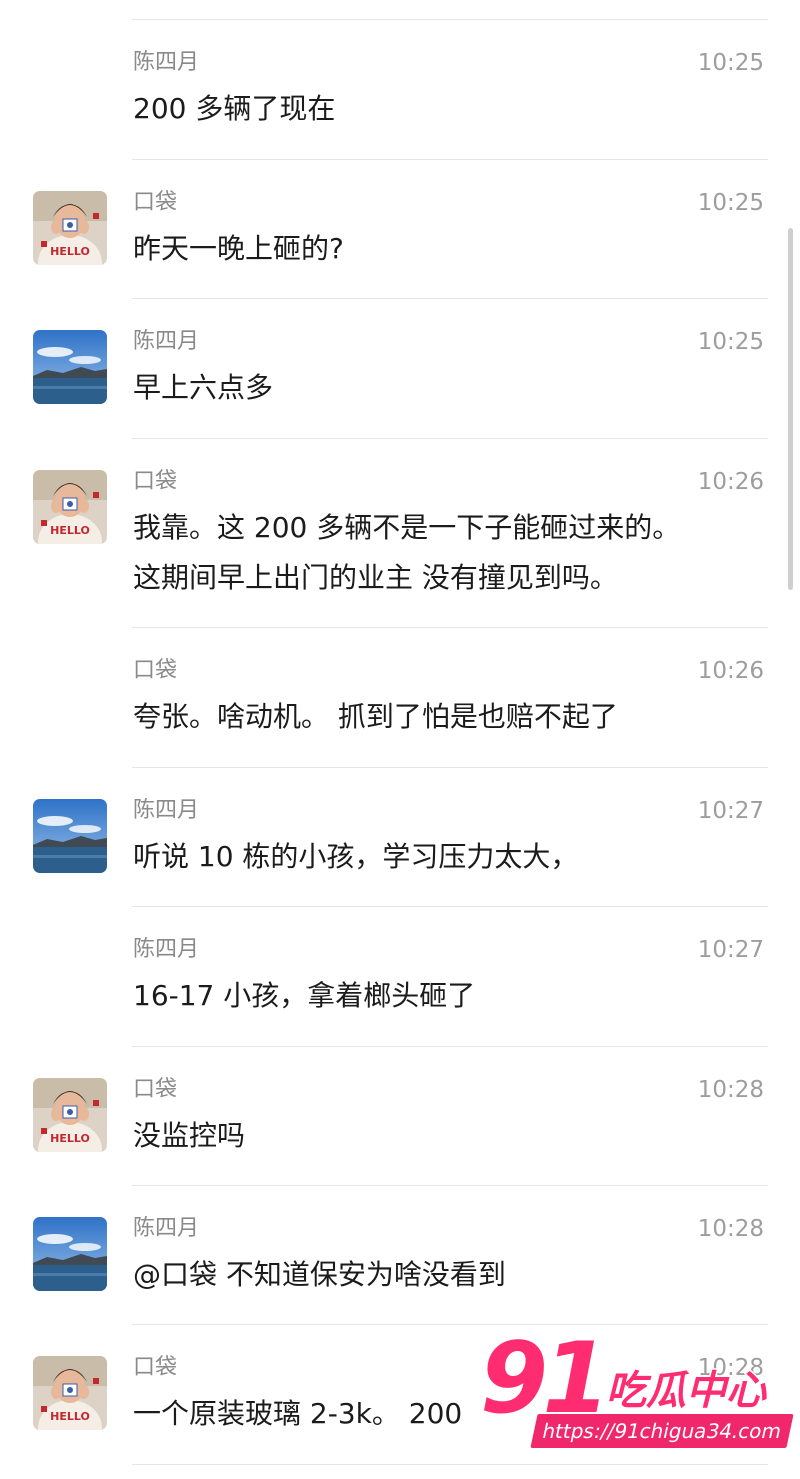 The height and width of the screenshot is (1479, 800). What do you see at coordinates (453, 388) in the screenshot?
I see `message-text: 早上六点多` at bounding box center [453, 388].